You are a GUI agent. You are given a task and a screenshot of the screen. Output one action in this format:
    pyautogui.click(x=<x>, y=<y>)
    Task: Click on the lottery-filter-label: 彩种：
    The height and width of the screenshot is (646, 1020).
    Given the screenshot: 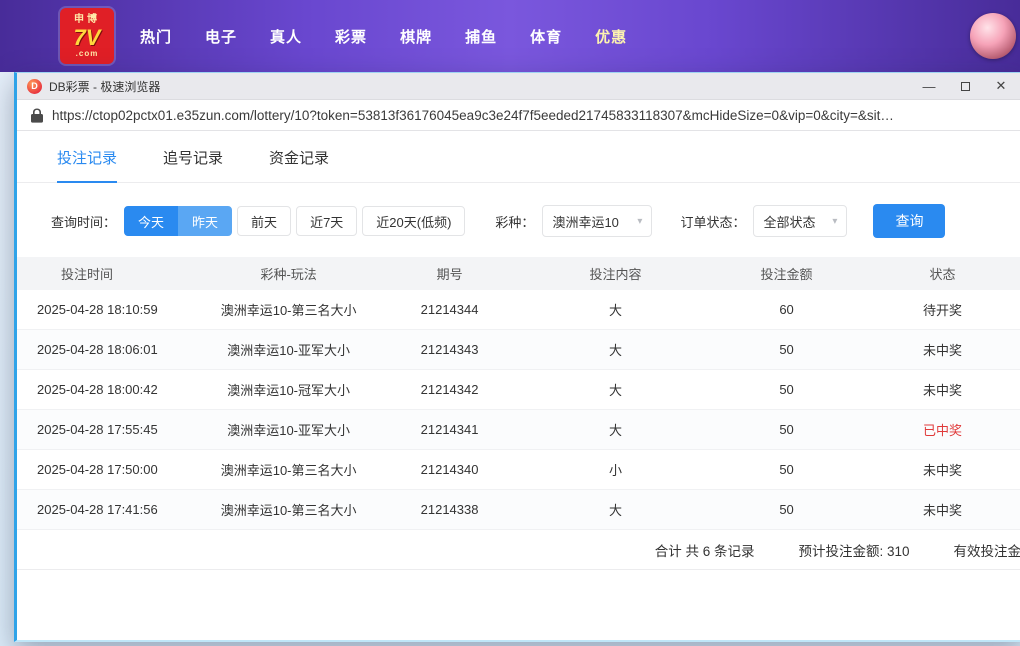 What is the action you would take?
    pyautogui.click(x=515, y=222)
    